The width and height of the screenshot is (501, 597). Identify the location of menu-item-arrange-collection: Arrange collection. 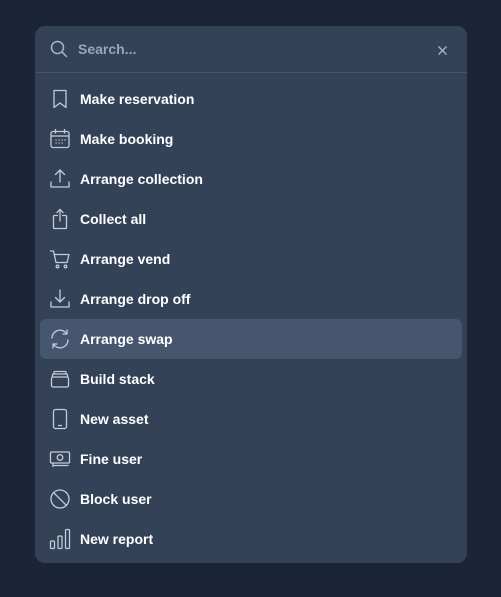
(251, 179).